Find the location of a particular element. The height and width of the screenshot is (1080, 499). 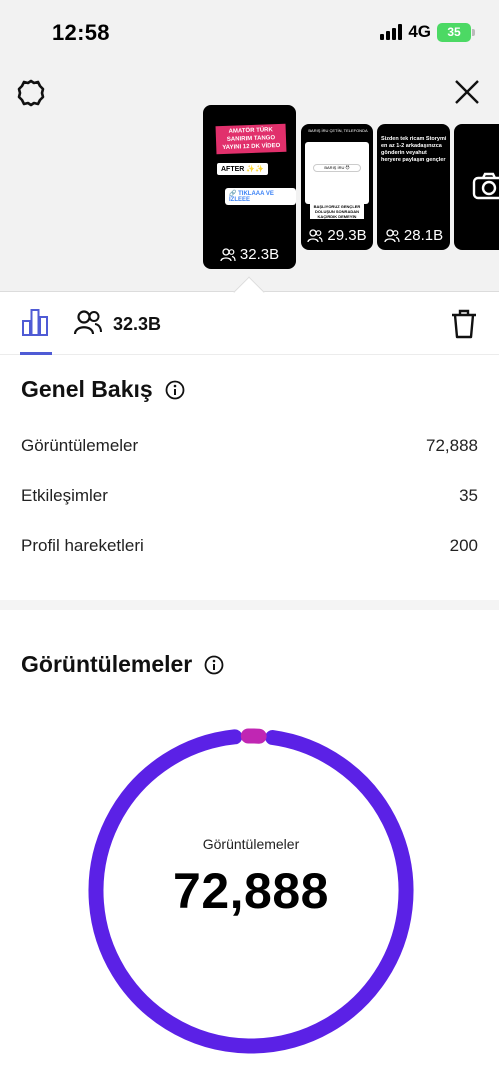

camera-icon is located at coordinates (485, 186).